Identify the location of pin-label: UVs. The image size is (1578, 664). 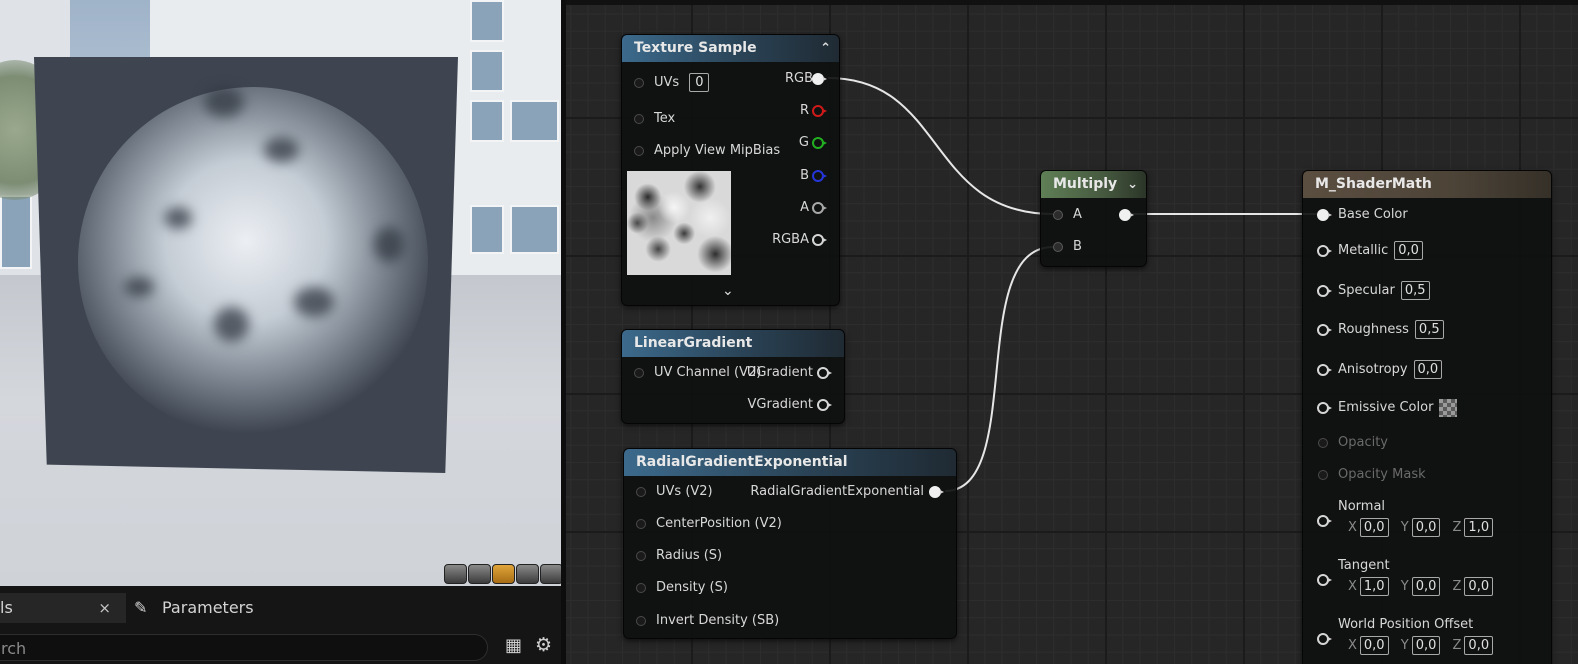
(667, 82).